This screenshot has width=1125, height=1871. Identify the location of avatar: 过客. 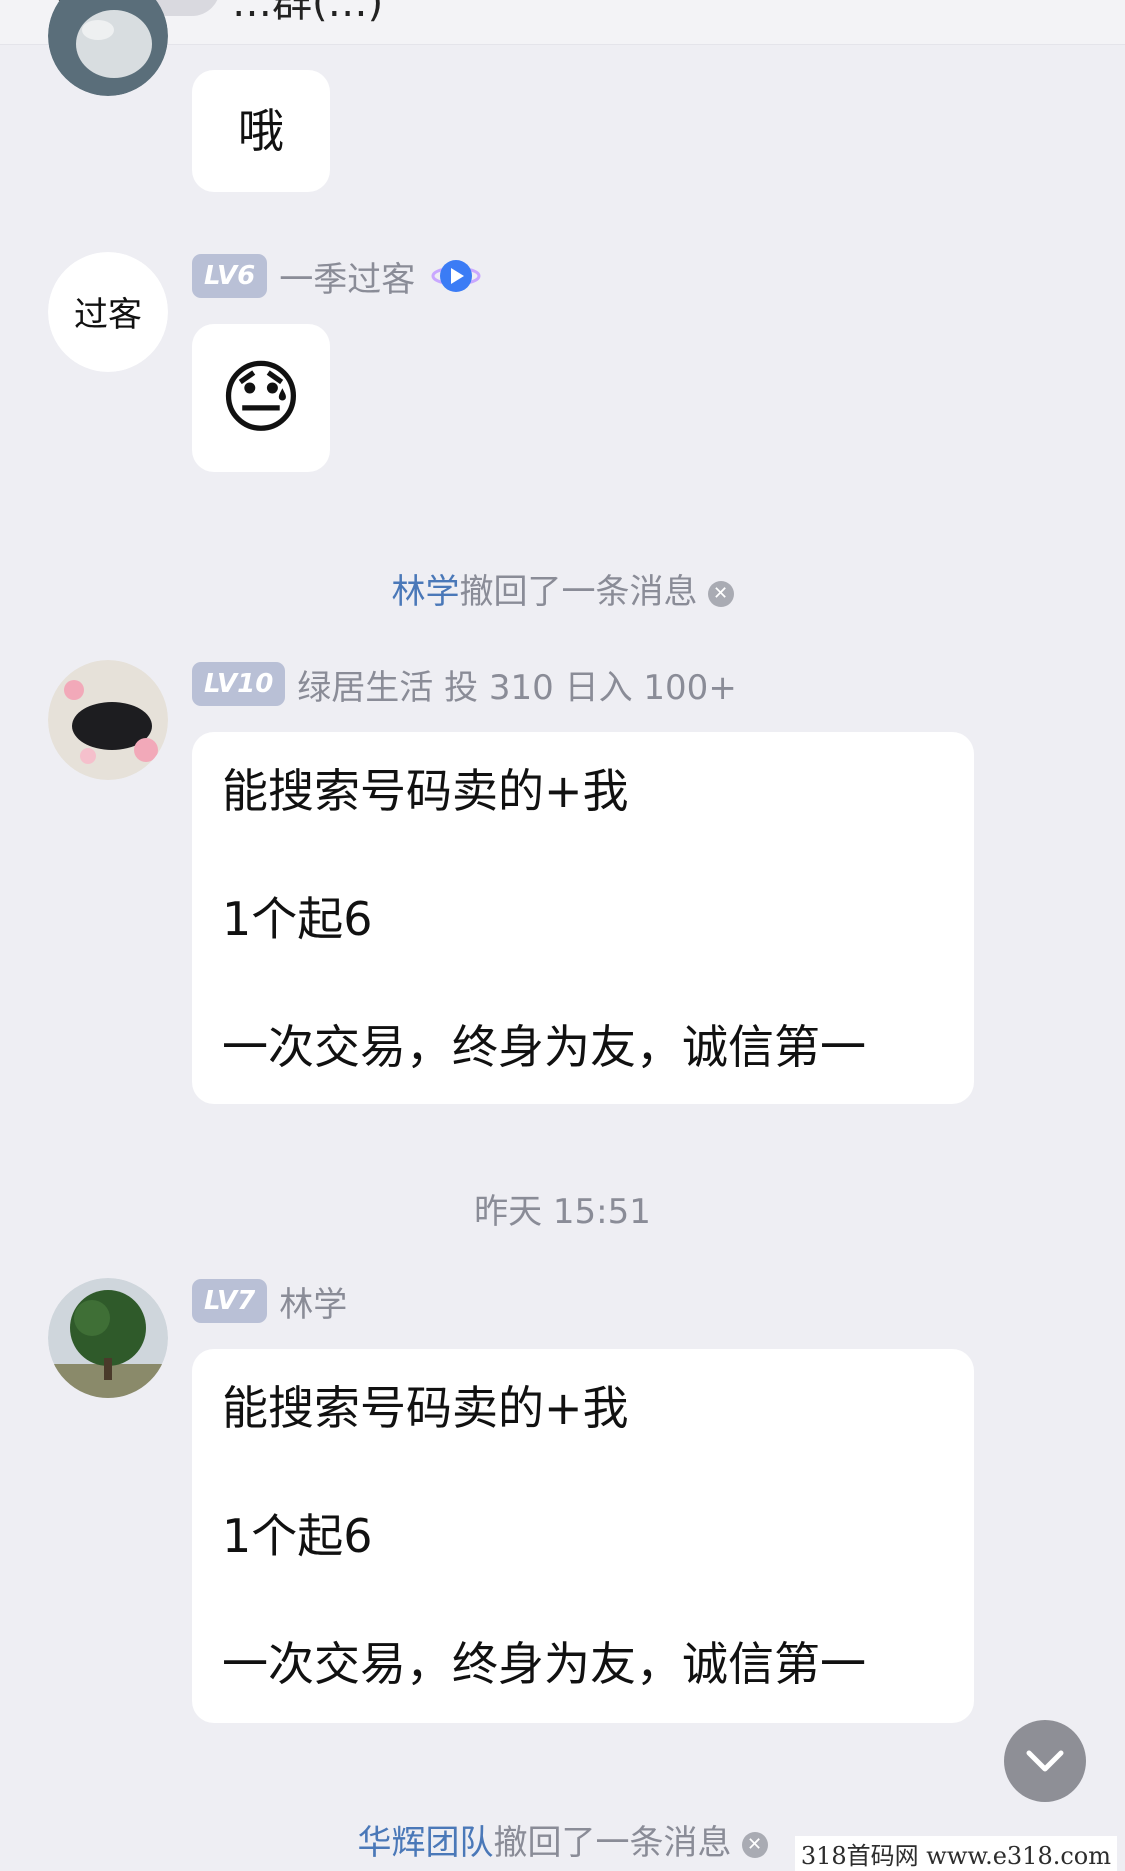
(108, 312).